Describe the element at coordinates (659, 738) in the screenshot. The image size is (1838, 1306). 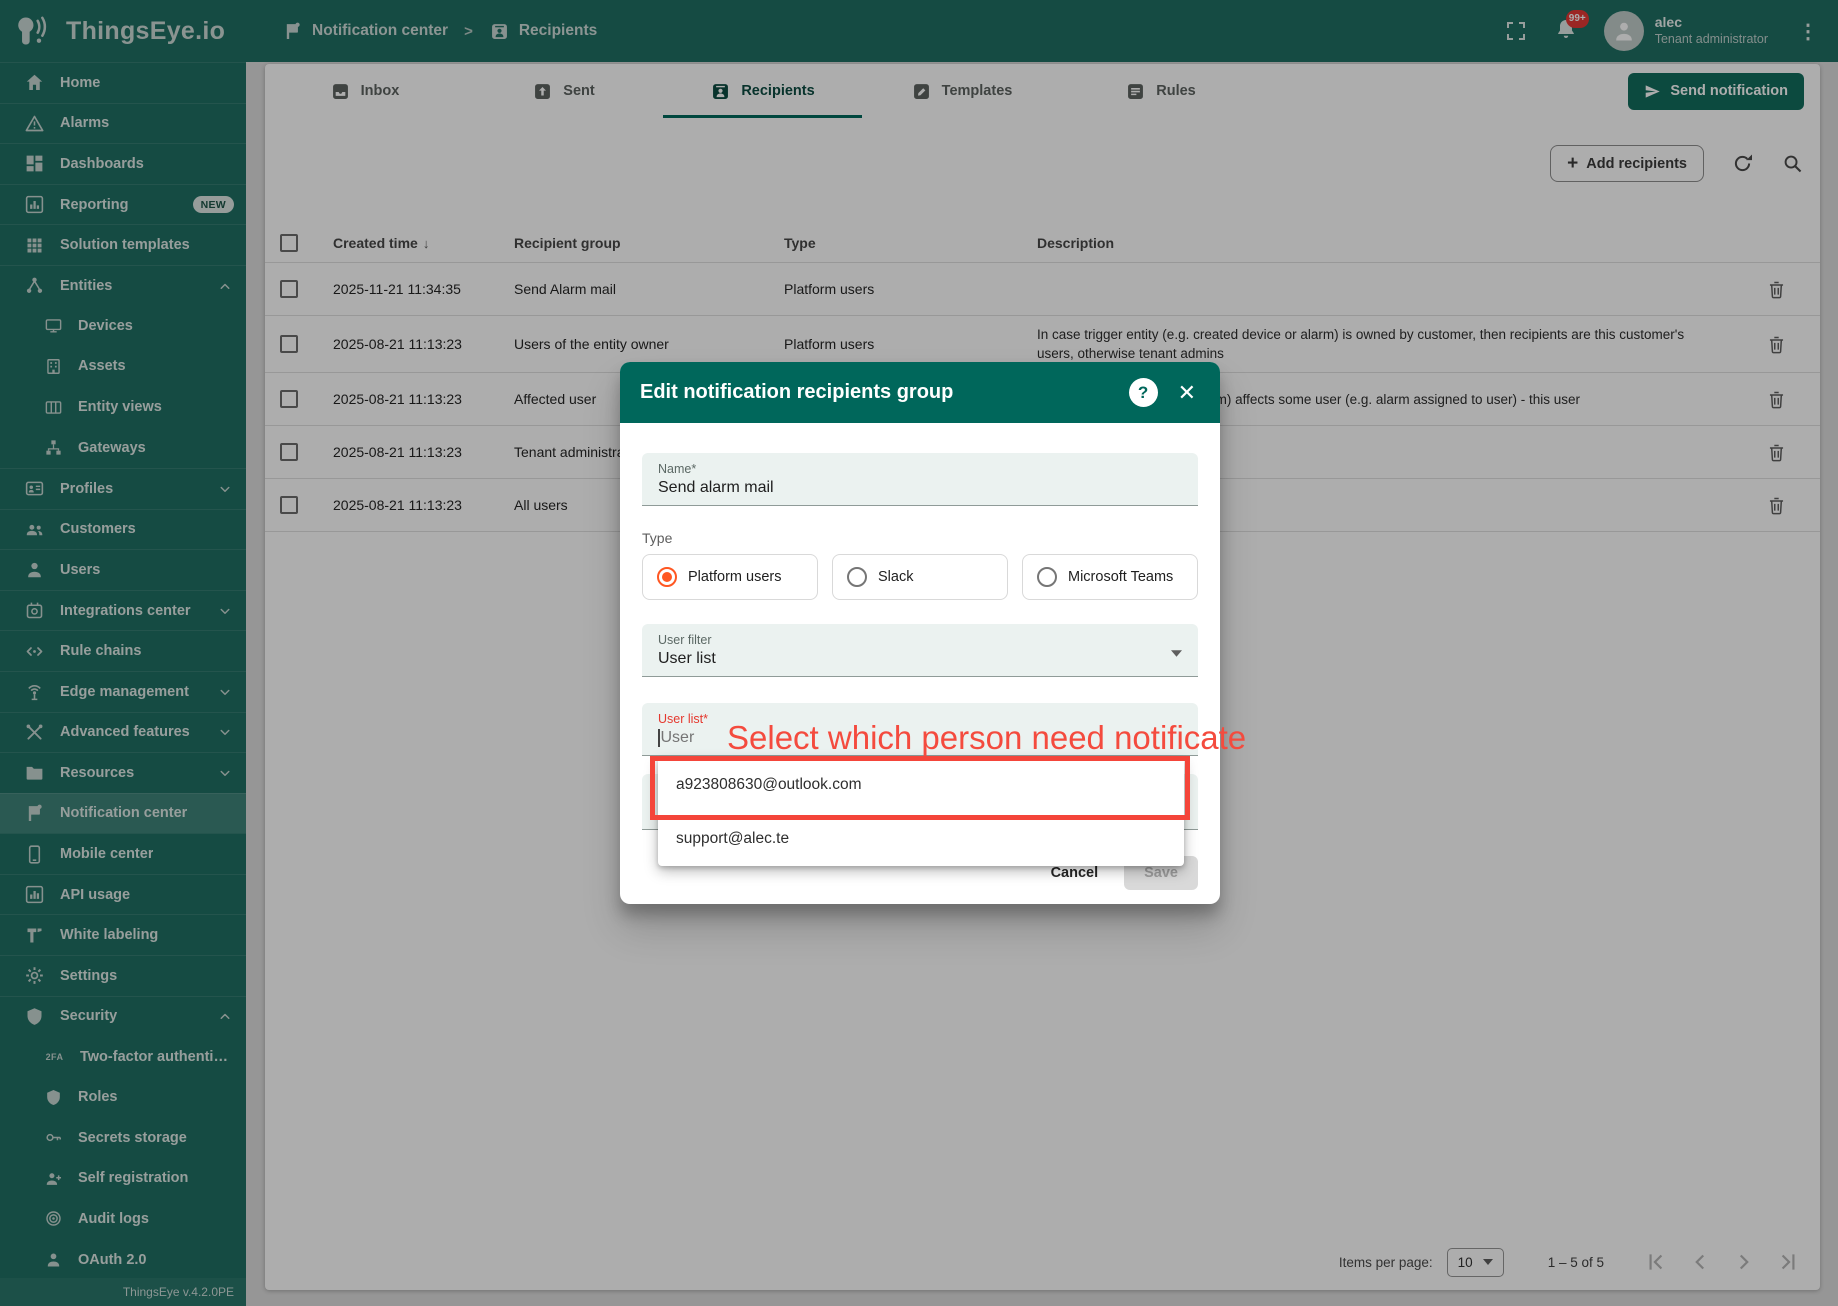
I see `text-cursor` at that location.